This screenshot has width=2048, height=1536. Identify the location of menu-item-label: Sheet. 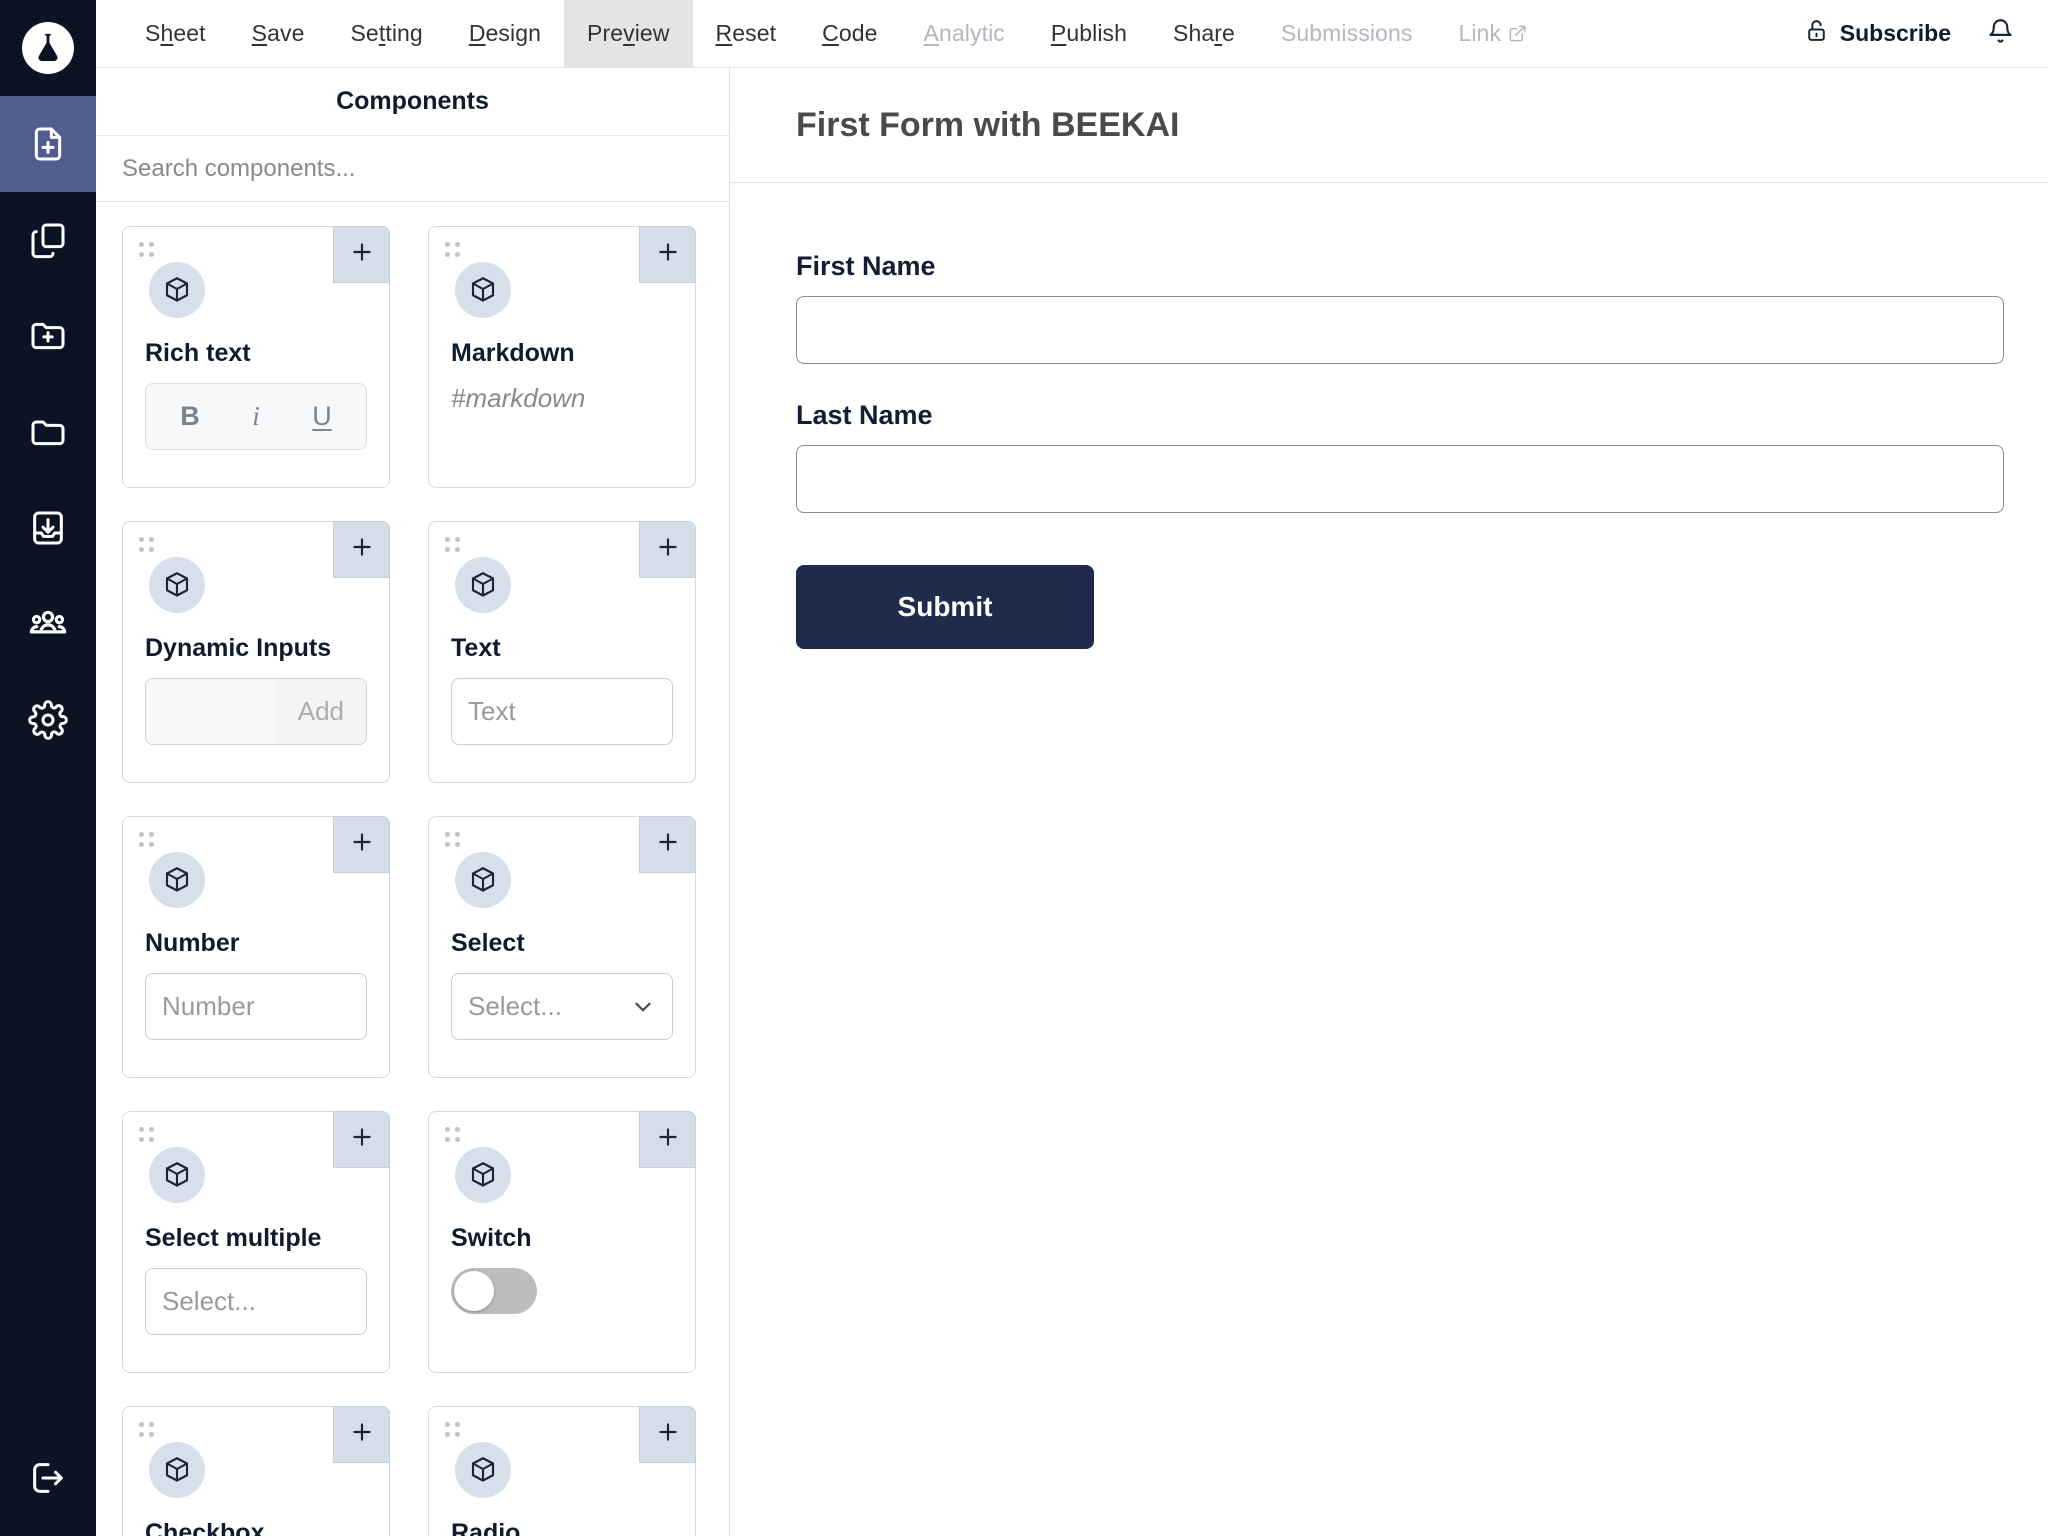
(175, 33).